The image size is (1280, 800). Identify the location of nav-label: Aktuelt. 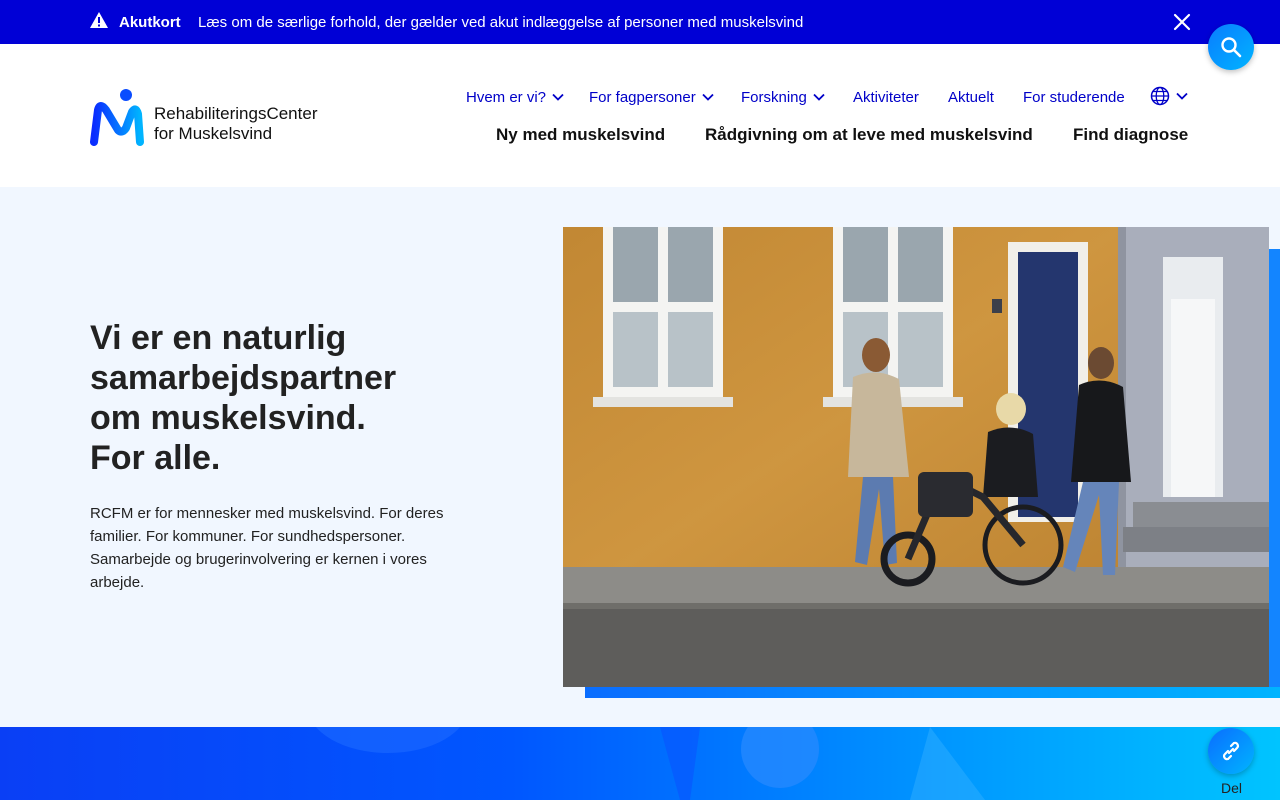
(971, 97).